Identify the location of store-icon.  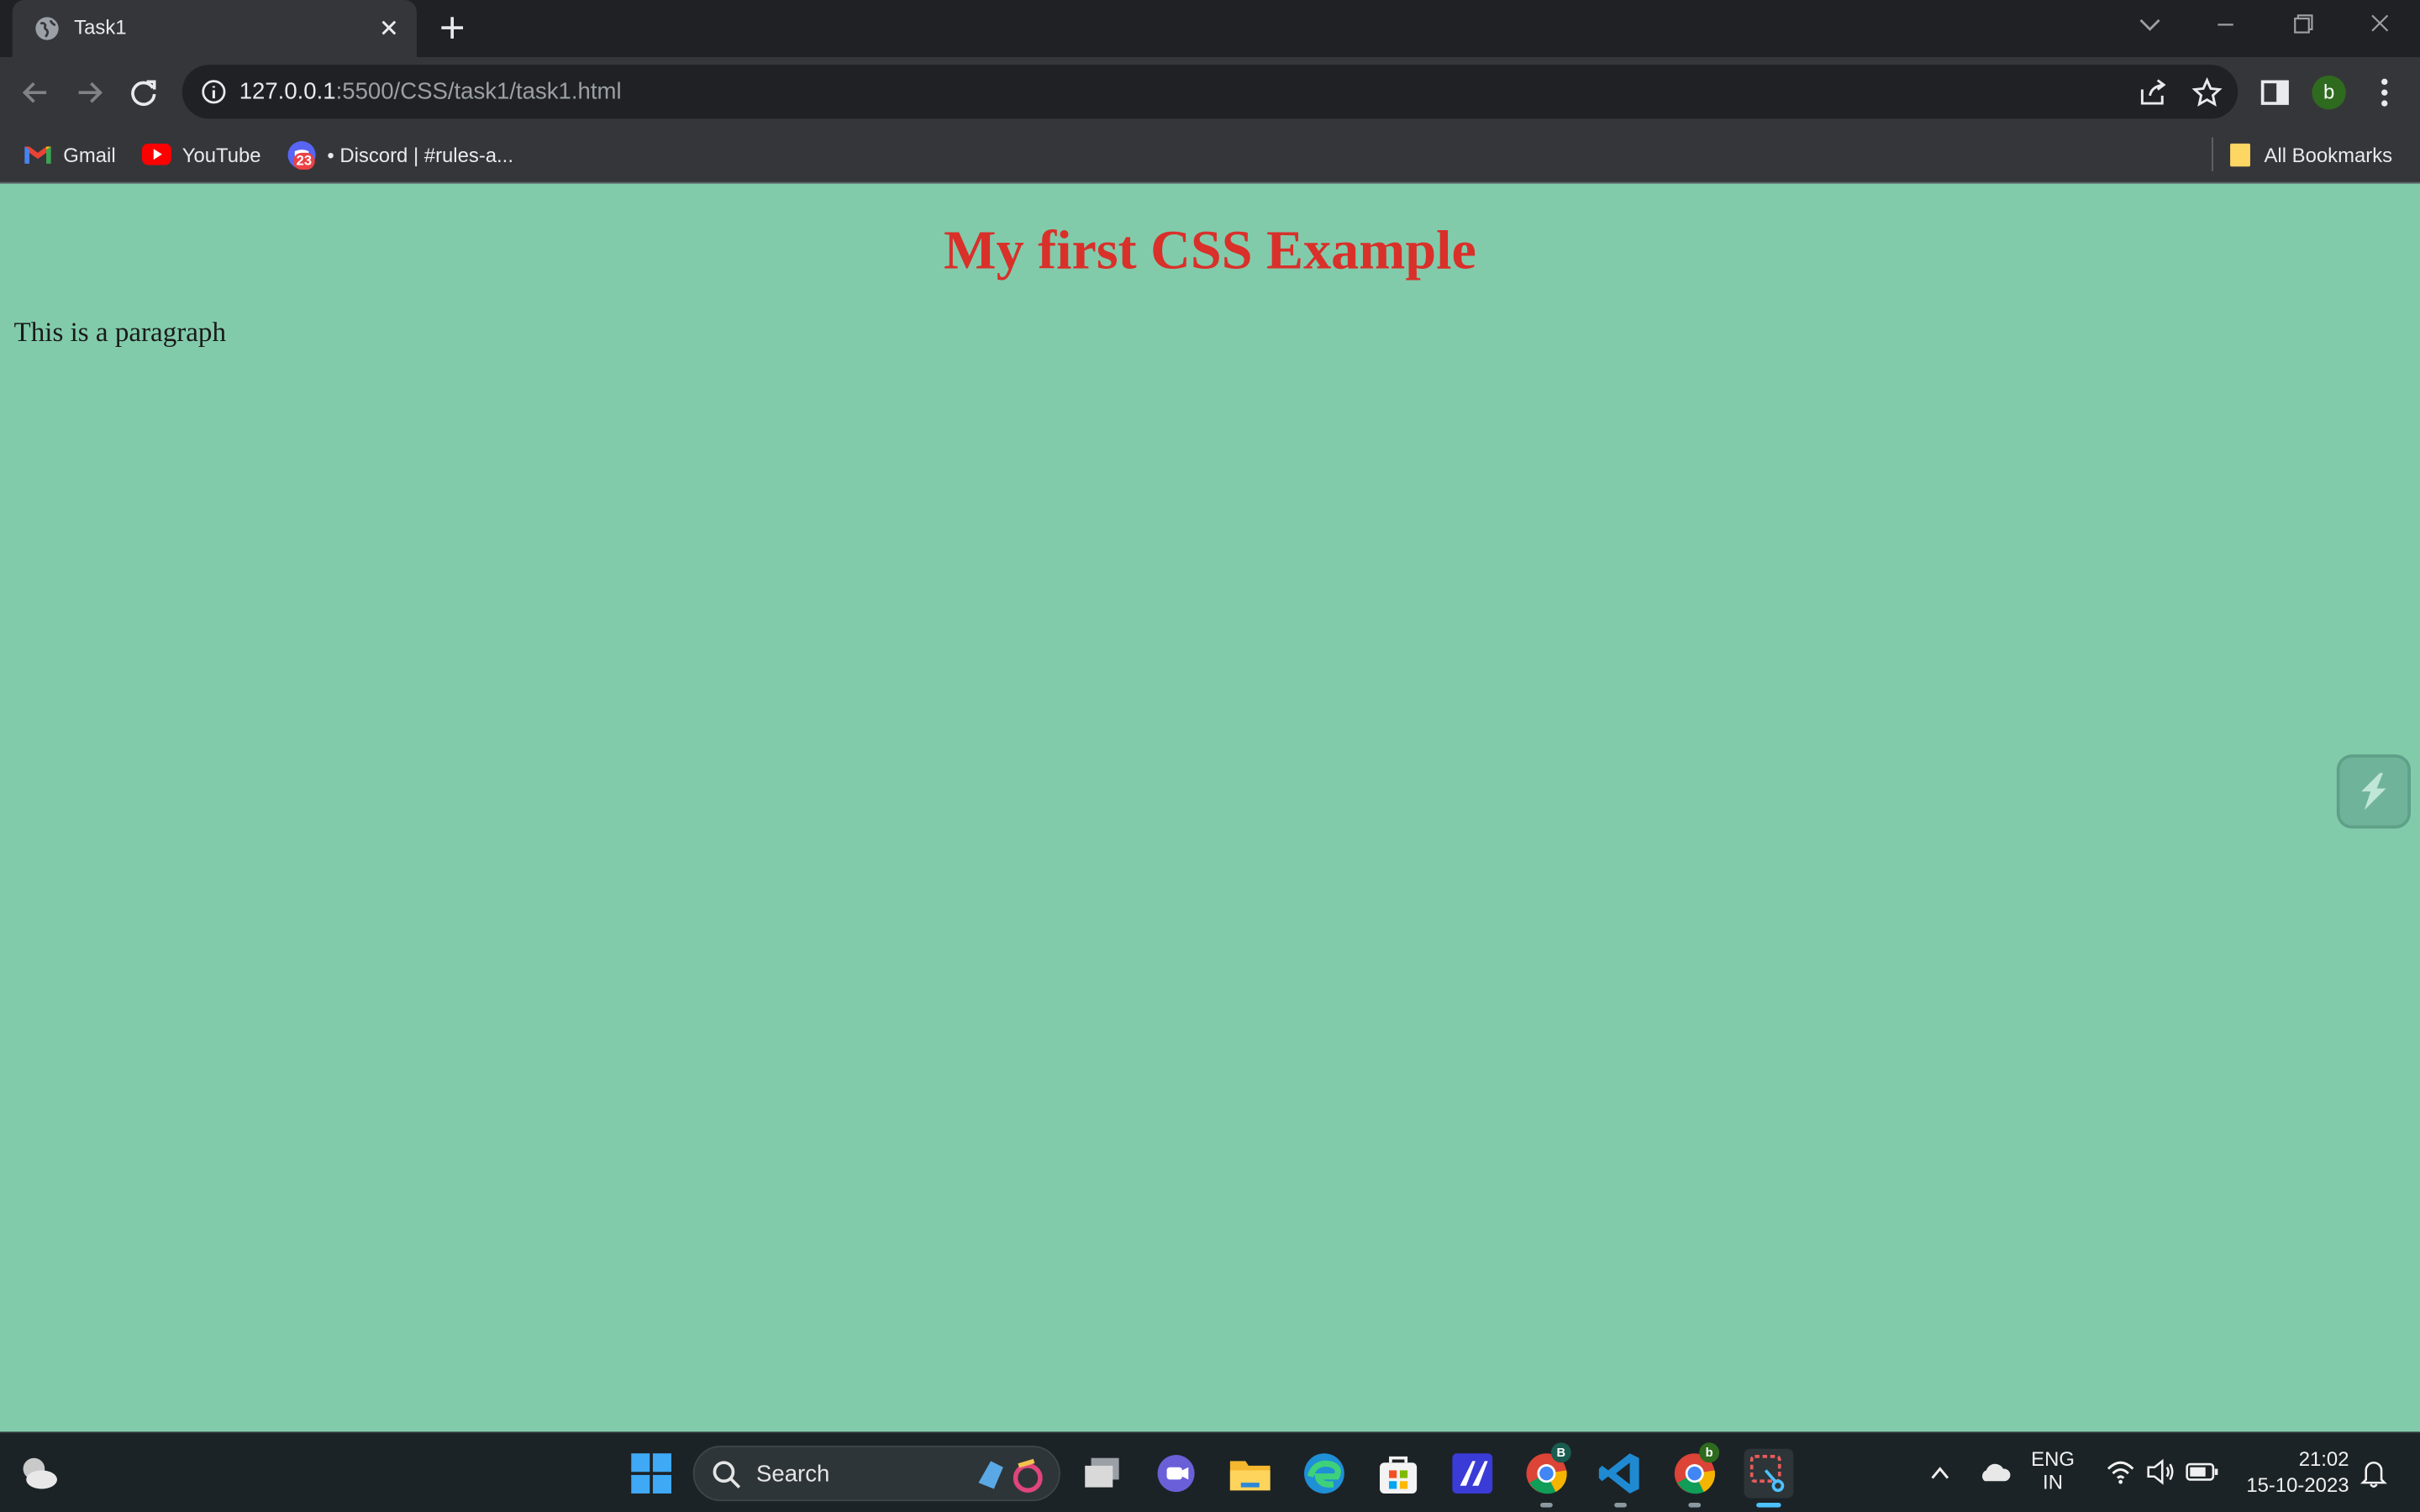
(1399, 1475).